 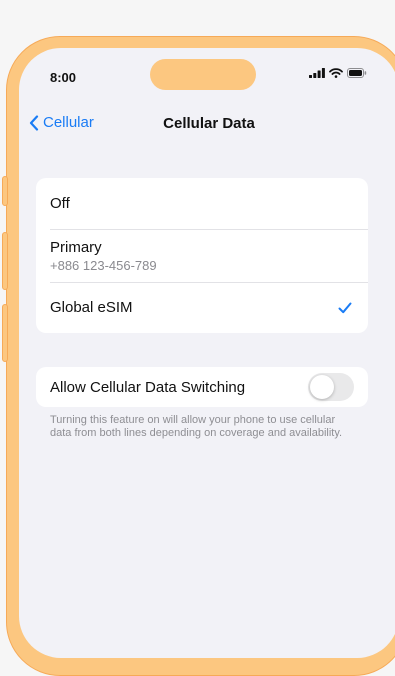 What do you see at coordinates (103, 265) in the screenshot?
I see `phone-number: +886 123-456-789` at bounding box center [103, 265].